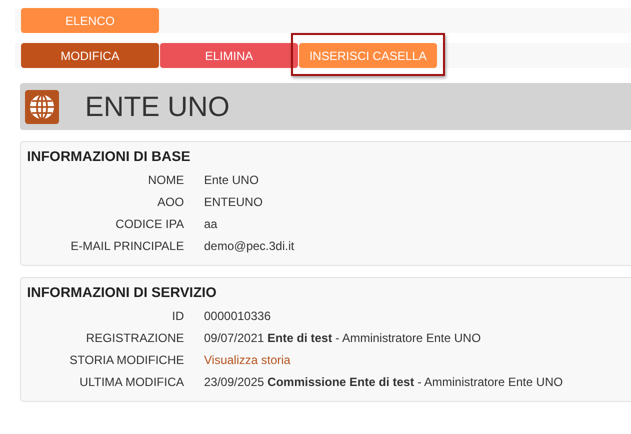 This screenshot has height=434, width=631. I want to click on field-value: Ente UNO, so click(231, 180).